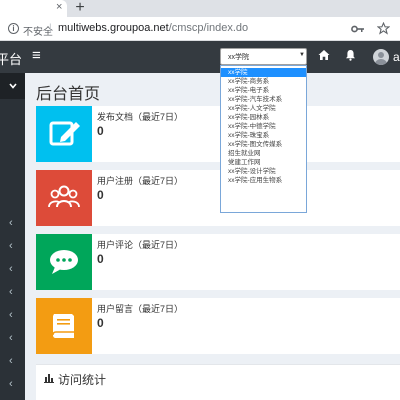 This screenshot has height=400, width=400. I want to click on comment-icon, so click(64, 262).